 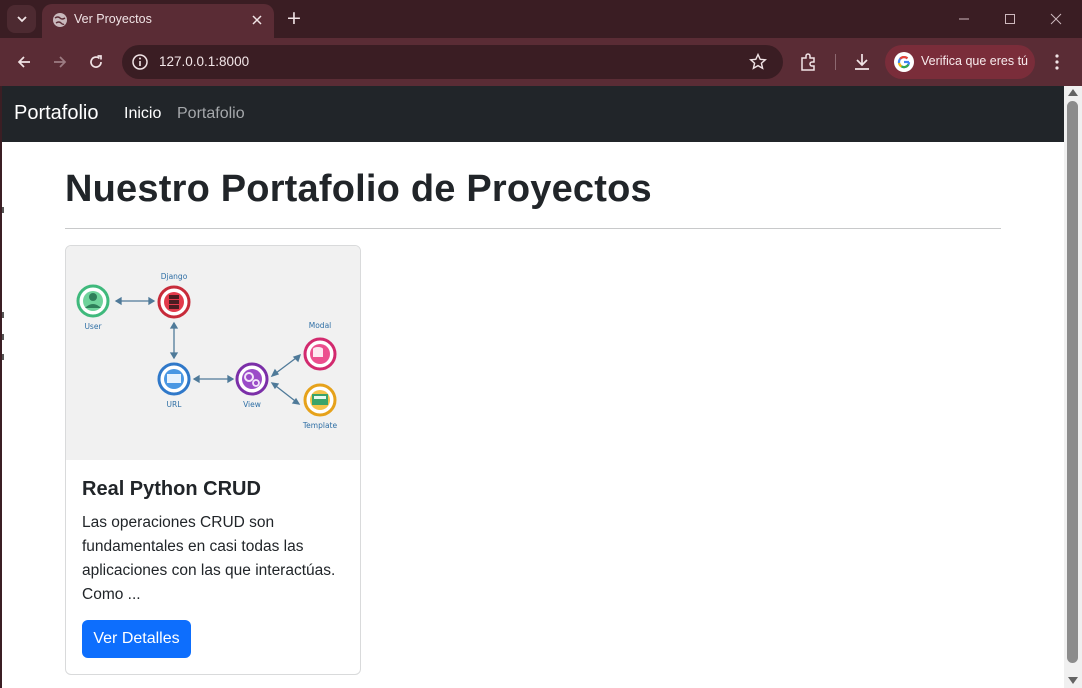 What do you see at coordinates (204, 61) in the screenshot?
I see `url-text: 127.0.0.1:8000` at bounding box center [204, 61].